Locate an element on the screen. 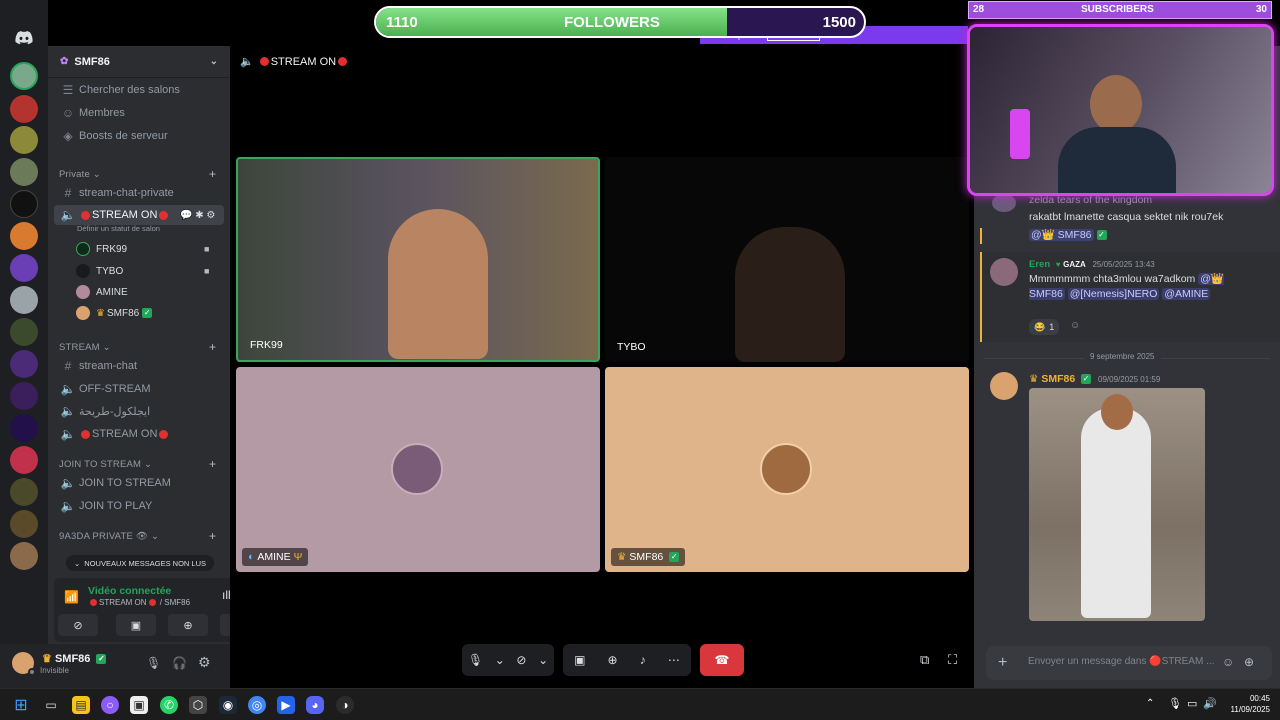  share-screen-button: ▣ is located at coordinates (136, 625).